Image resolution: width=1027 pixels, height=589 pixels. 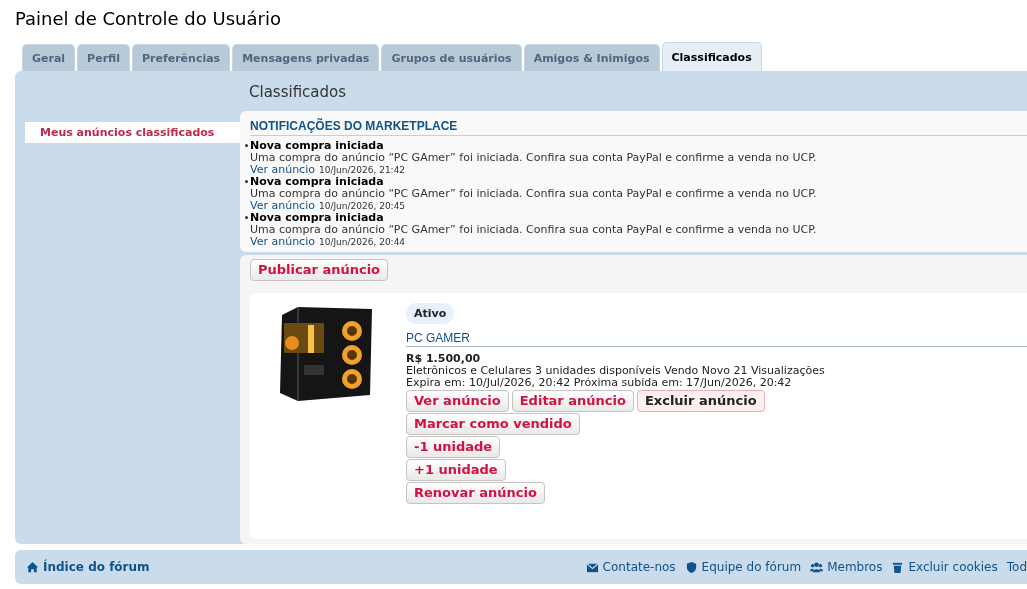 What do you see at coordinates (591, 57) in the screenshot?
I see `tab: Amigos & Inimigos` at bounding box center [591, 57].